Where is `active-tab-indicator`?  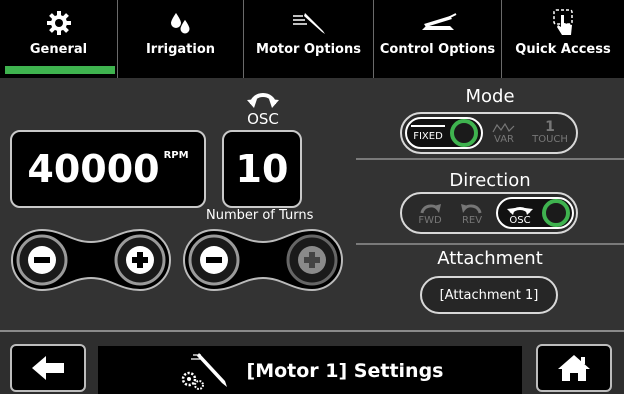
active-tab-indicator is located at coordinates (60, 70).